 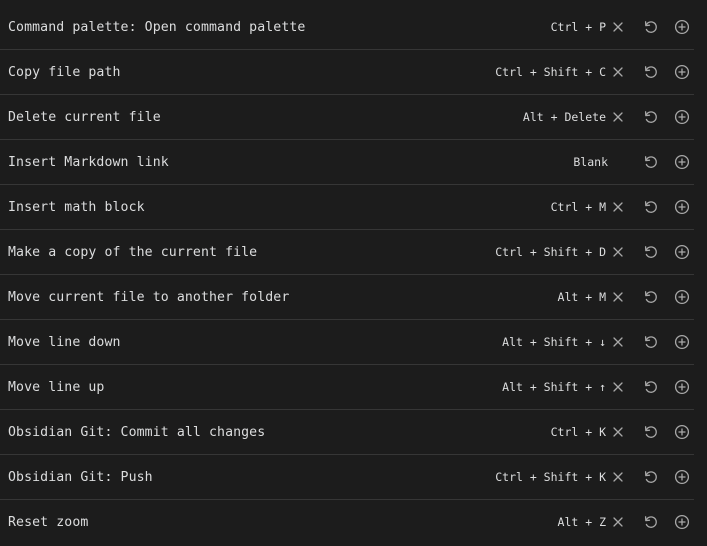 What do you see at coordinates (347, 117) in the screenshot?
I see `hotkey-row: Delete current file Alt + Delete` at bounding box center [347, 117].